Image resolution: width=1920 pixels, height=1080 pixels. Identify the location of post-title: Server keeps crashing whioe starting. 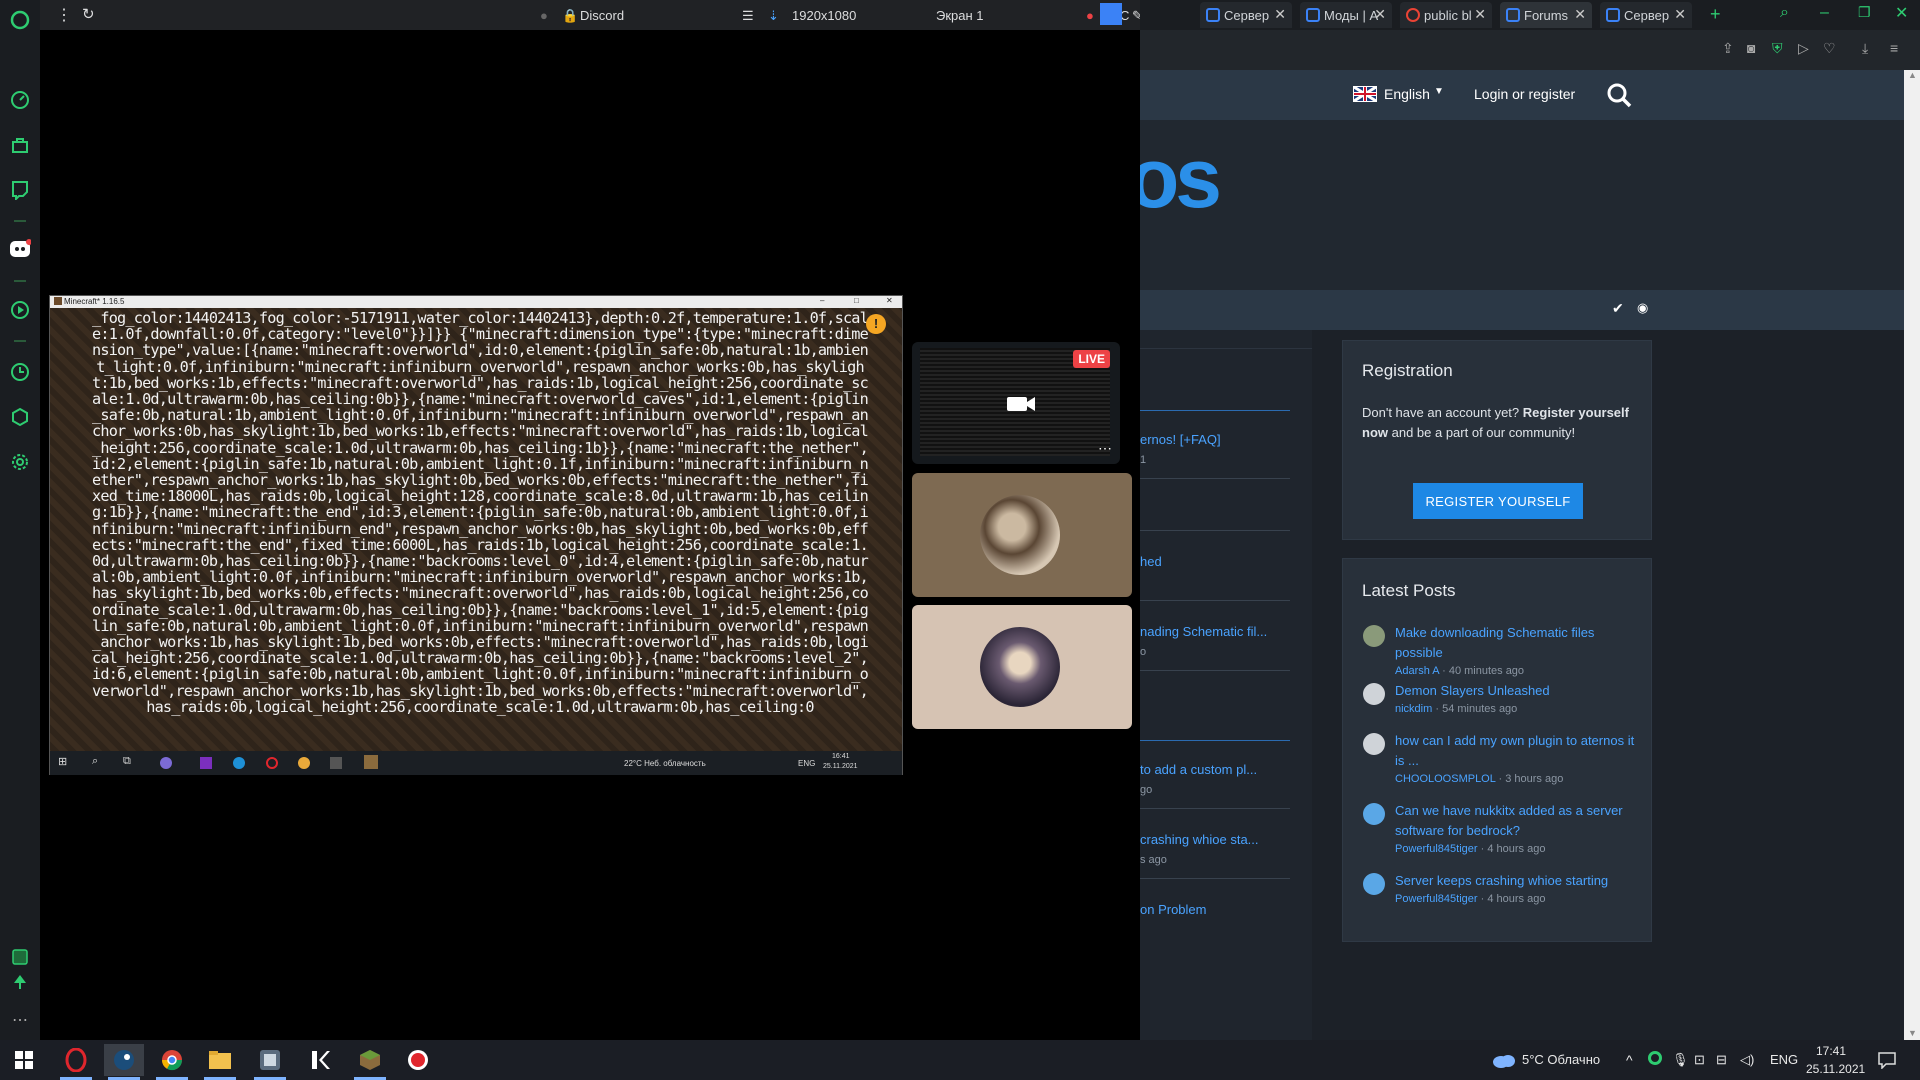
(1515, 881).